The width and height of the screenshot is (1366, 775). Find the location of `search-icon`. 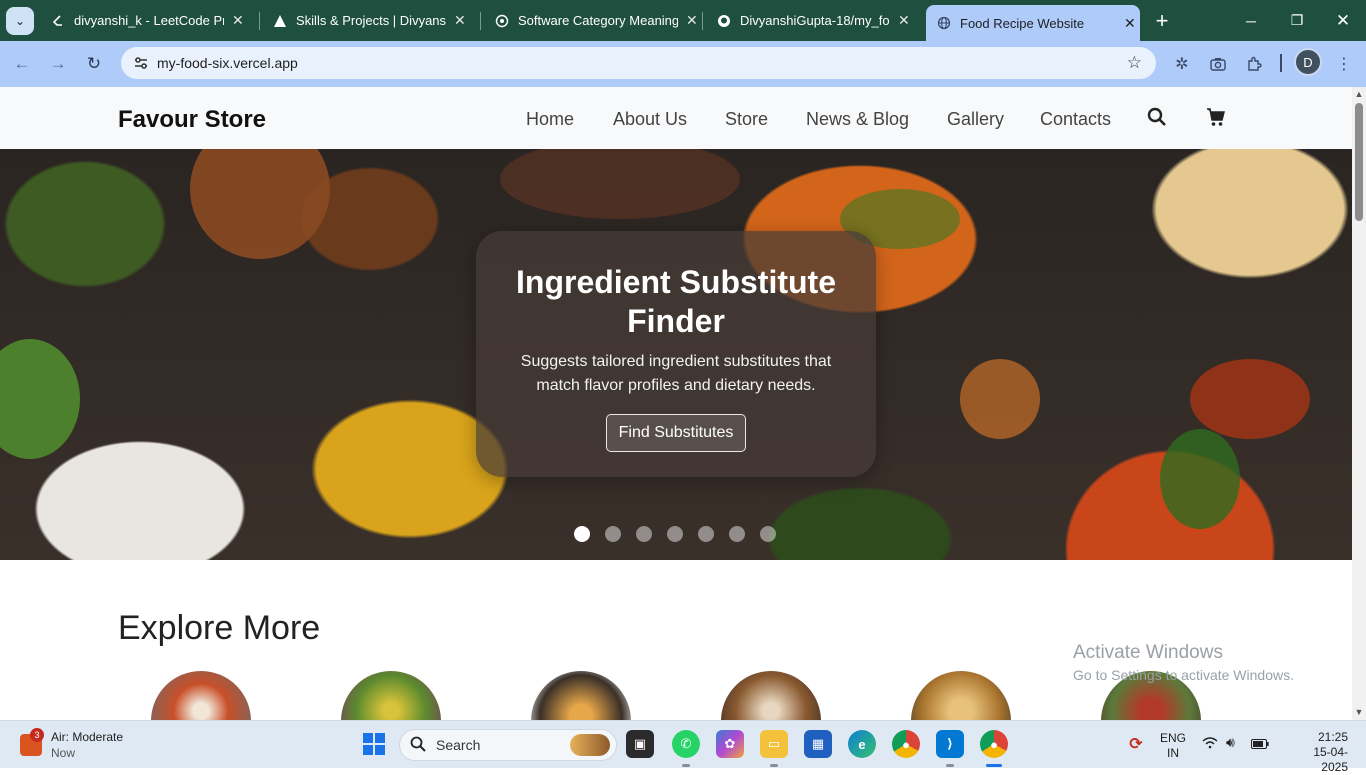

search-icon is located at coordinates (1157, 119).